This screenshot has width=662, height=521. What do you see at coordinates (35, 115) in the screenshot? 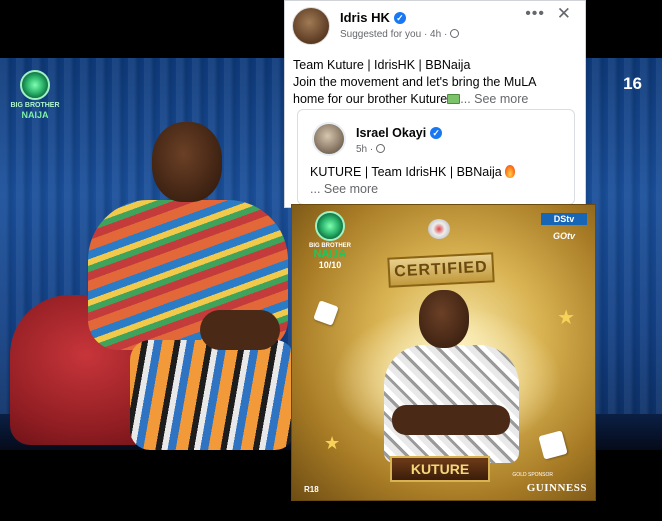
I see `logo-text-bottom: NAIJA` at bounding box center [35, 115].